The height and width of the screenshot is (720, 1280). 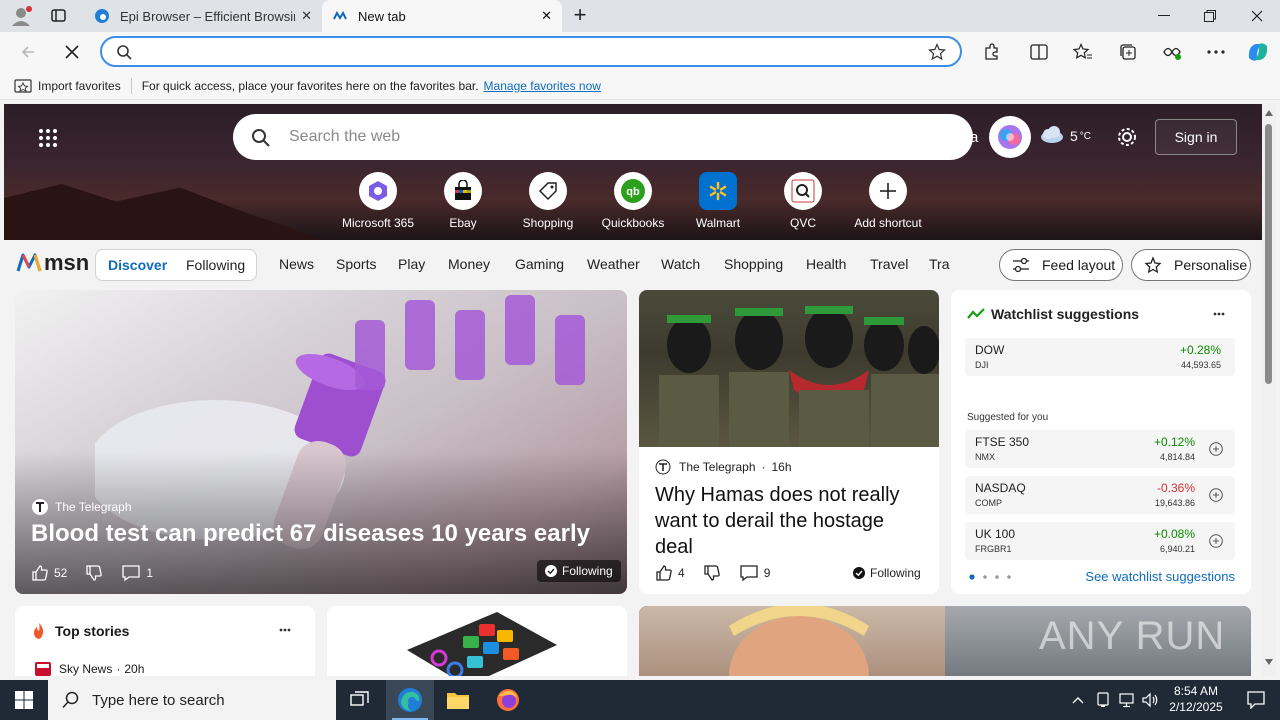 What do you see at coordinates (411, 264) in the screenshot?
I see `nav-play: Play` at bounding box center [411, 264].